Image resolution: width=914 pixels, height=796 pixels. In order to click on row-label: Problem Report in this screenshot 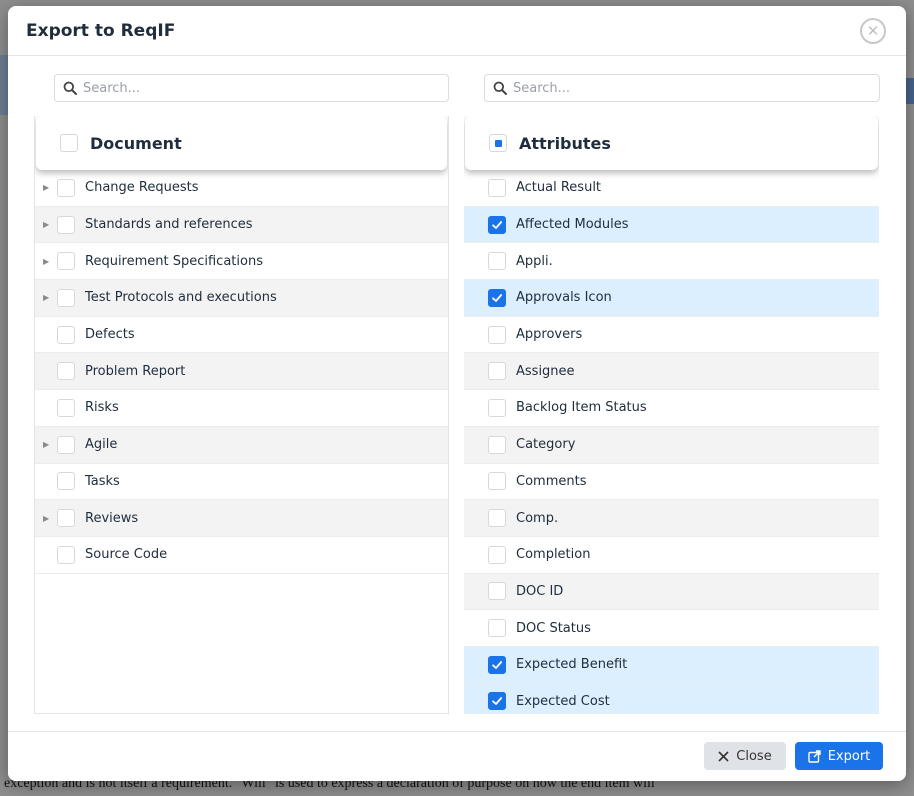, I will do `click(135, 371)`.